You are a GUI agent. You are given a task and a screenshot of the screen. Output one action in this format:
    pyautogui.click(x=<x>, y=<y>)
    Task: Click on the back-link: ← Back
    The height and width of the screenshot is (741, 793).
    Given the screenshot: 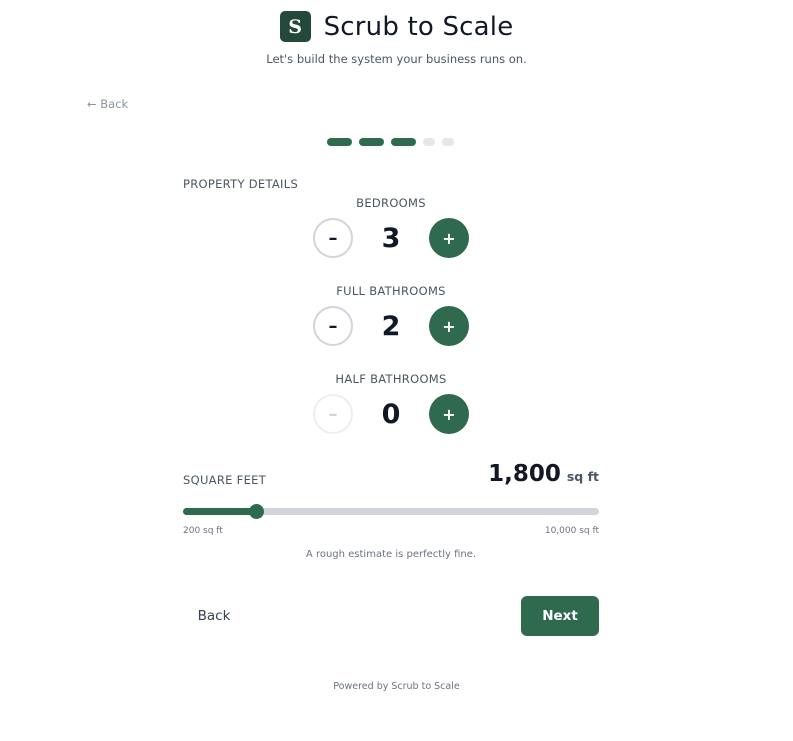 What is the action you would take?
    pyautogui.click(x=107, y=104)
    